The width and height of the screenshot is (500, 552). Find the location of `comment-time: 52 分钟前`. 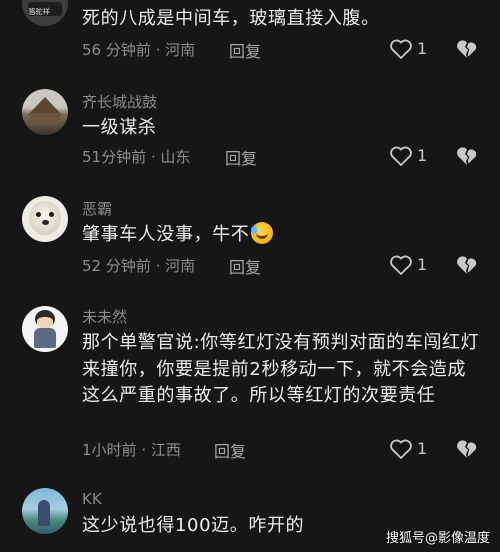

comment-time: 52 分钟前 is located at coordinates (116, 266).